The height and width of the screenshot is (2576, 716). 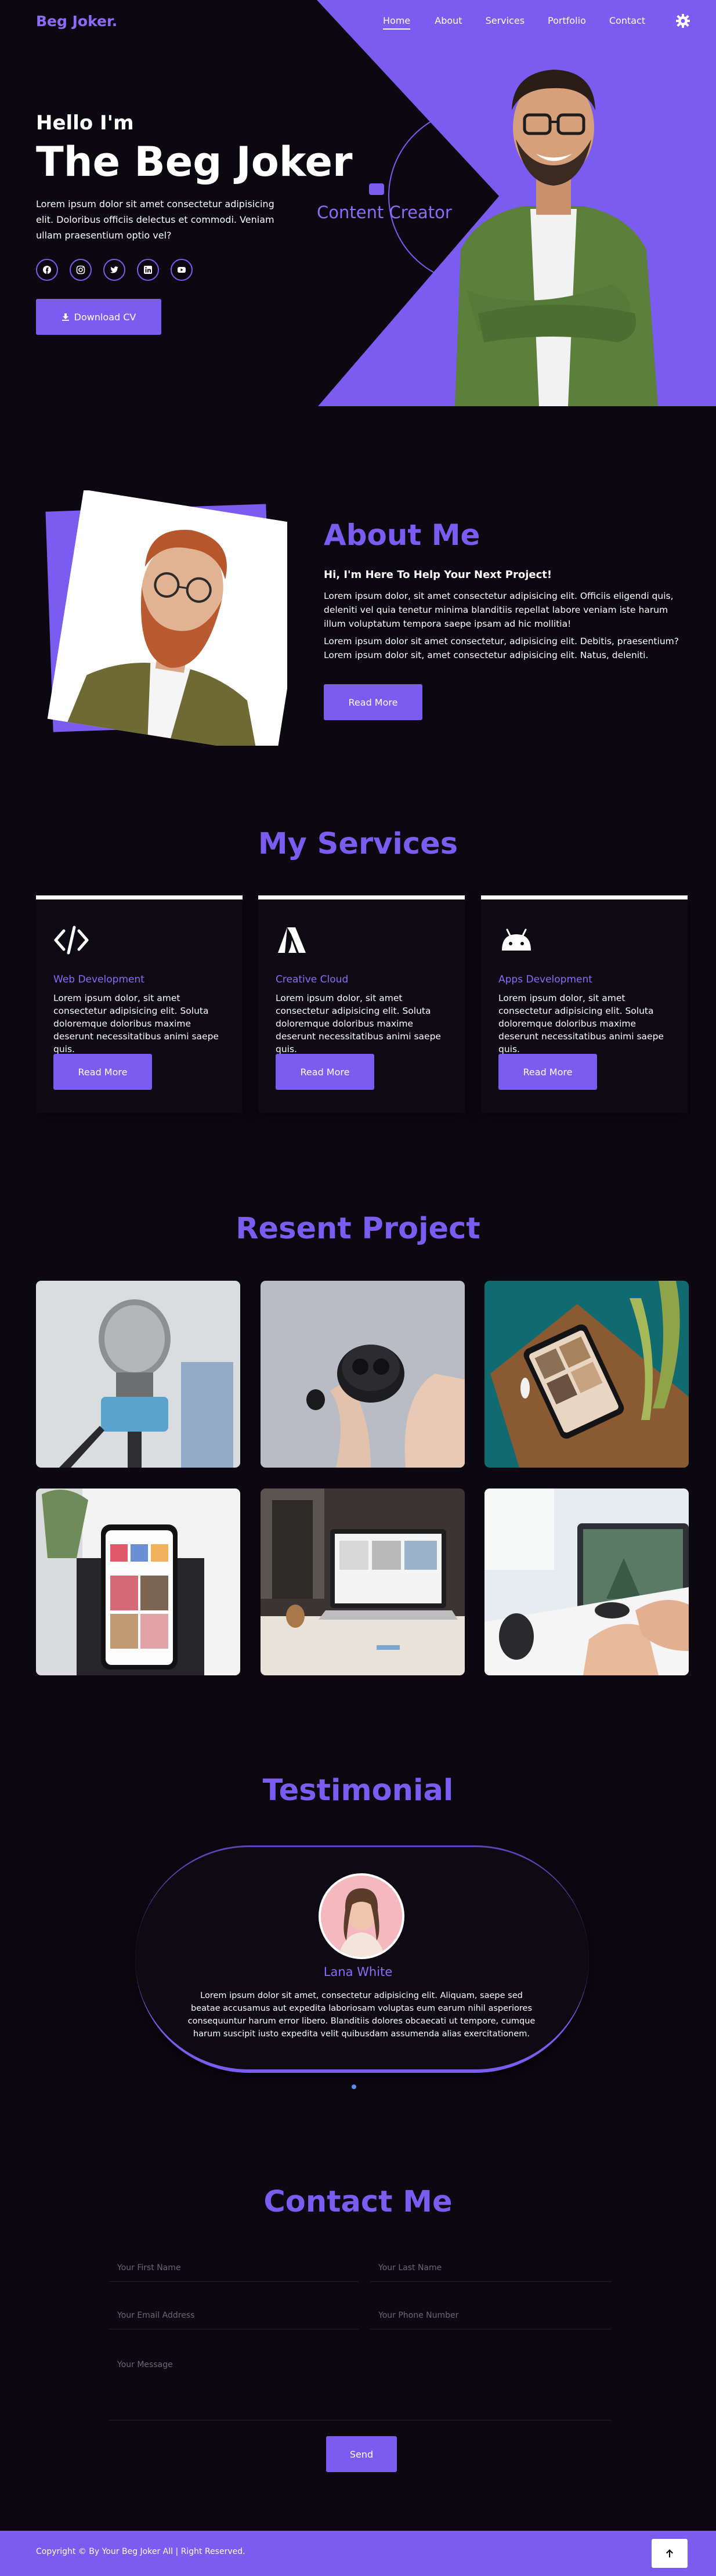 I want to click on nav-links: Home About Services Portfolio Contact, so click(x=508, y=22).